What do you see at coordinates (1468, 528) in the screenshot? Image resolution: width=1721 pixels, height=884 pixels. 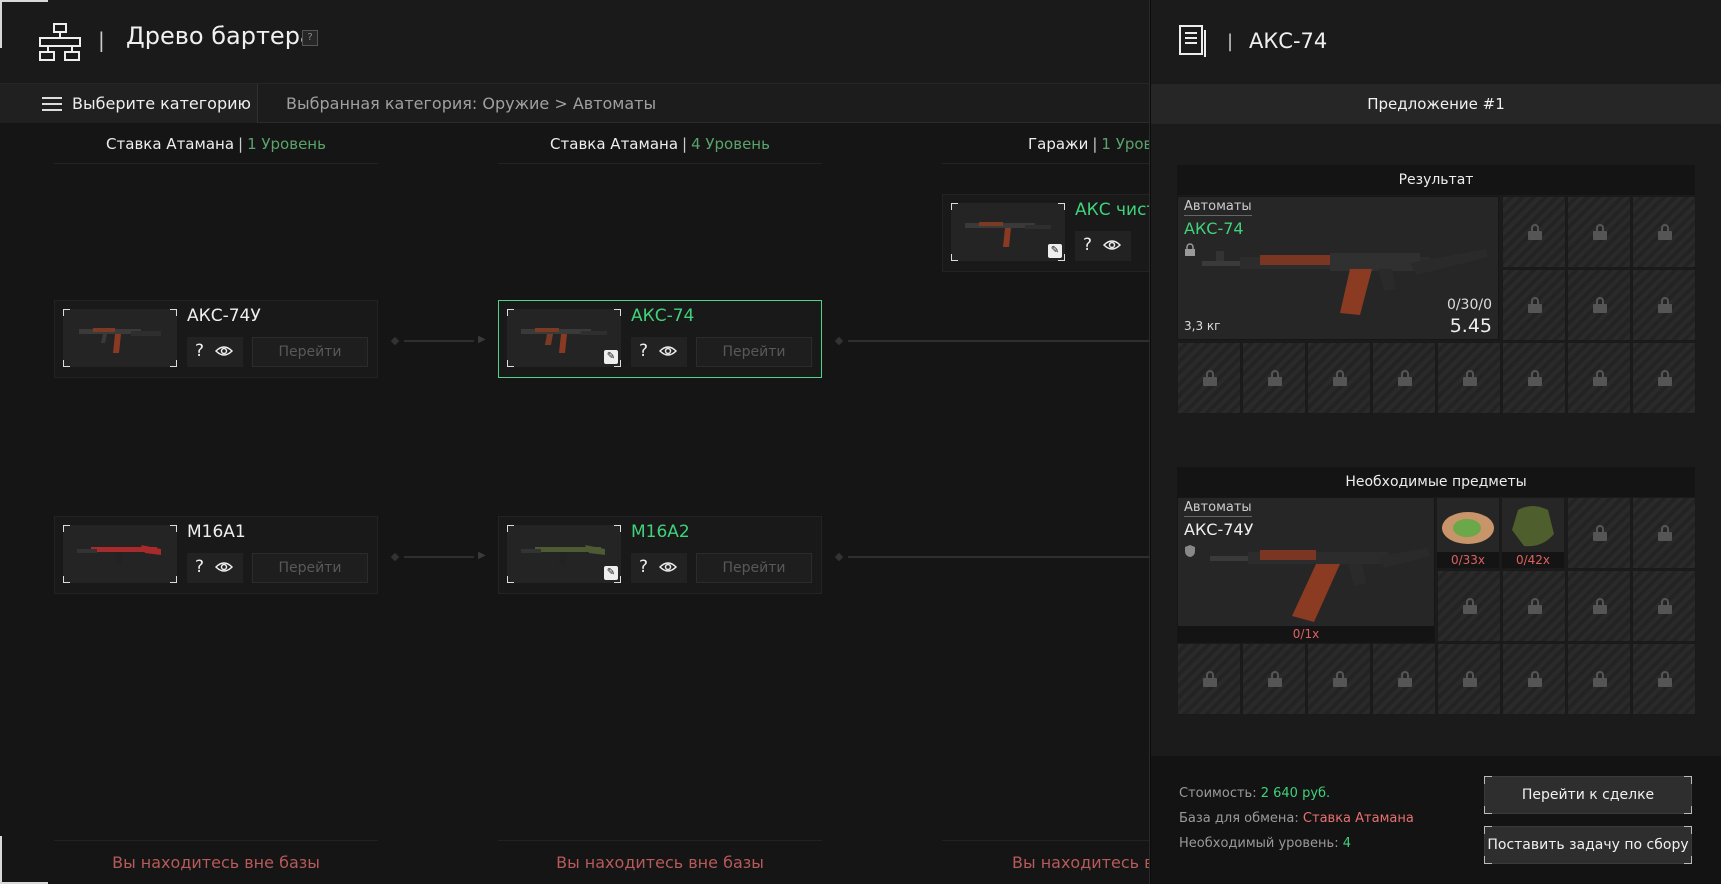 I see `food-item-icon` at bounding box center [1468, 528].